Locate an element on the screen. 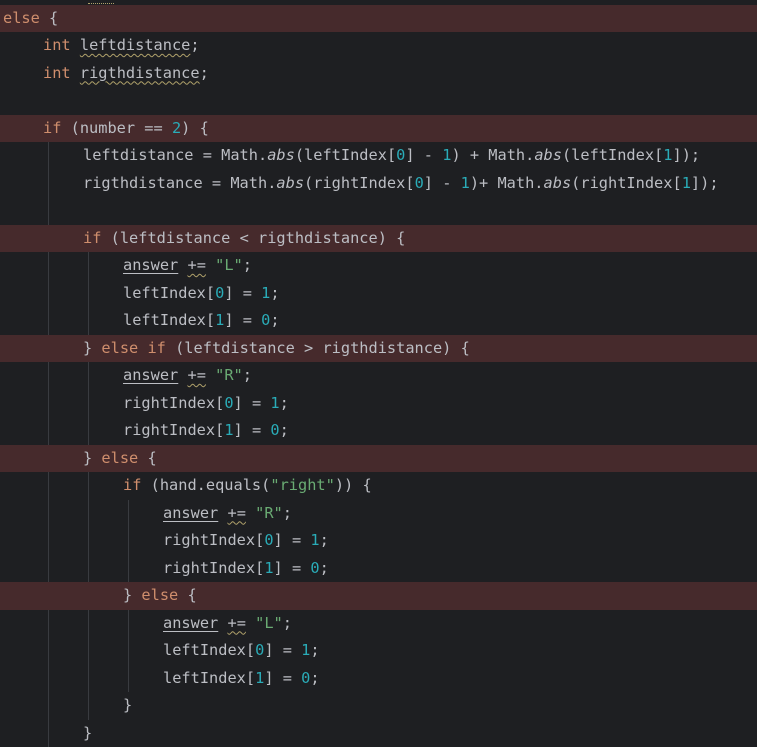 Image resolution: width=757 pixels, height=747 pixels. code-token: (leftdistance > rigthdistance) { is located at coordinates (317, 347).